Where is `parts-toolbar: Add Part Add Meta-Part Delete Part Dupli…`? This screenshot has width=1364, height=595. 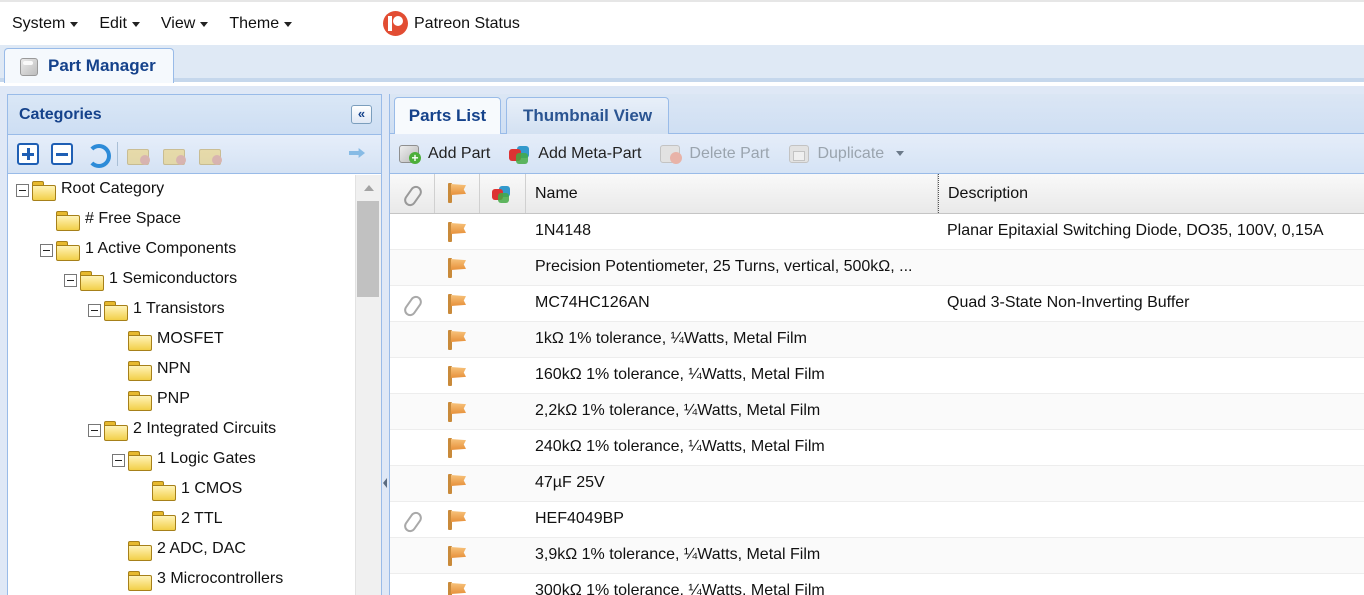 parts-toolbar: Add Part Add Meta-Part Delete Part Dupli… is located at coordinates (877, 154).